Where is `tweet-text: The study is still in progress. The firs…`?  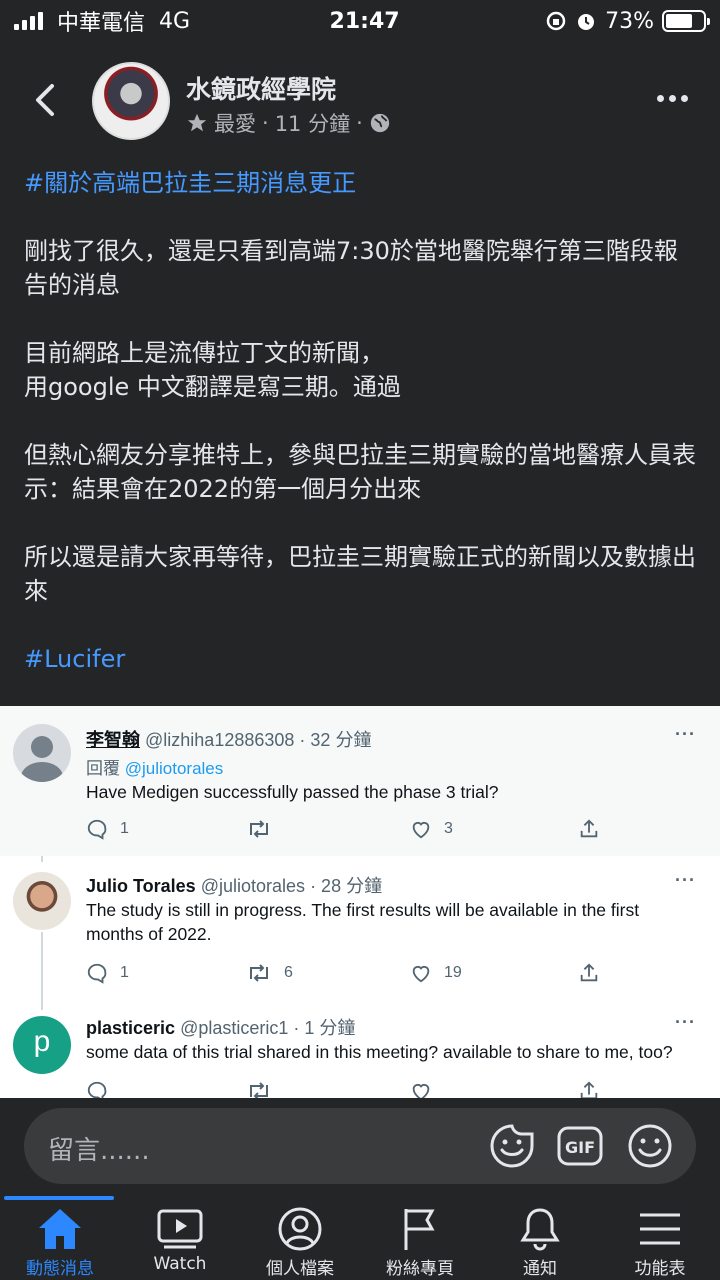
tweet-text: The study is still in progress. The firs… is located at coordinates (363, 922).